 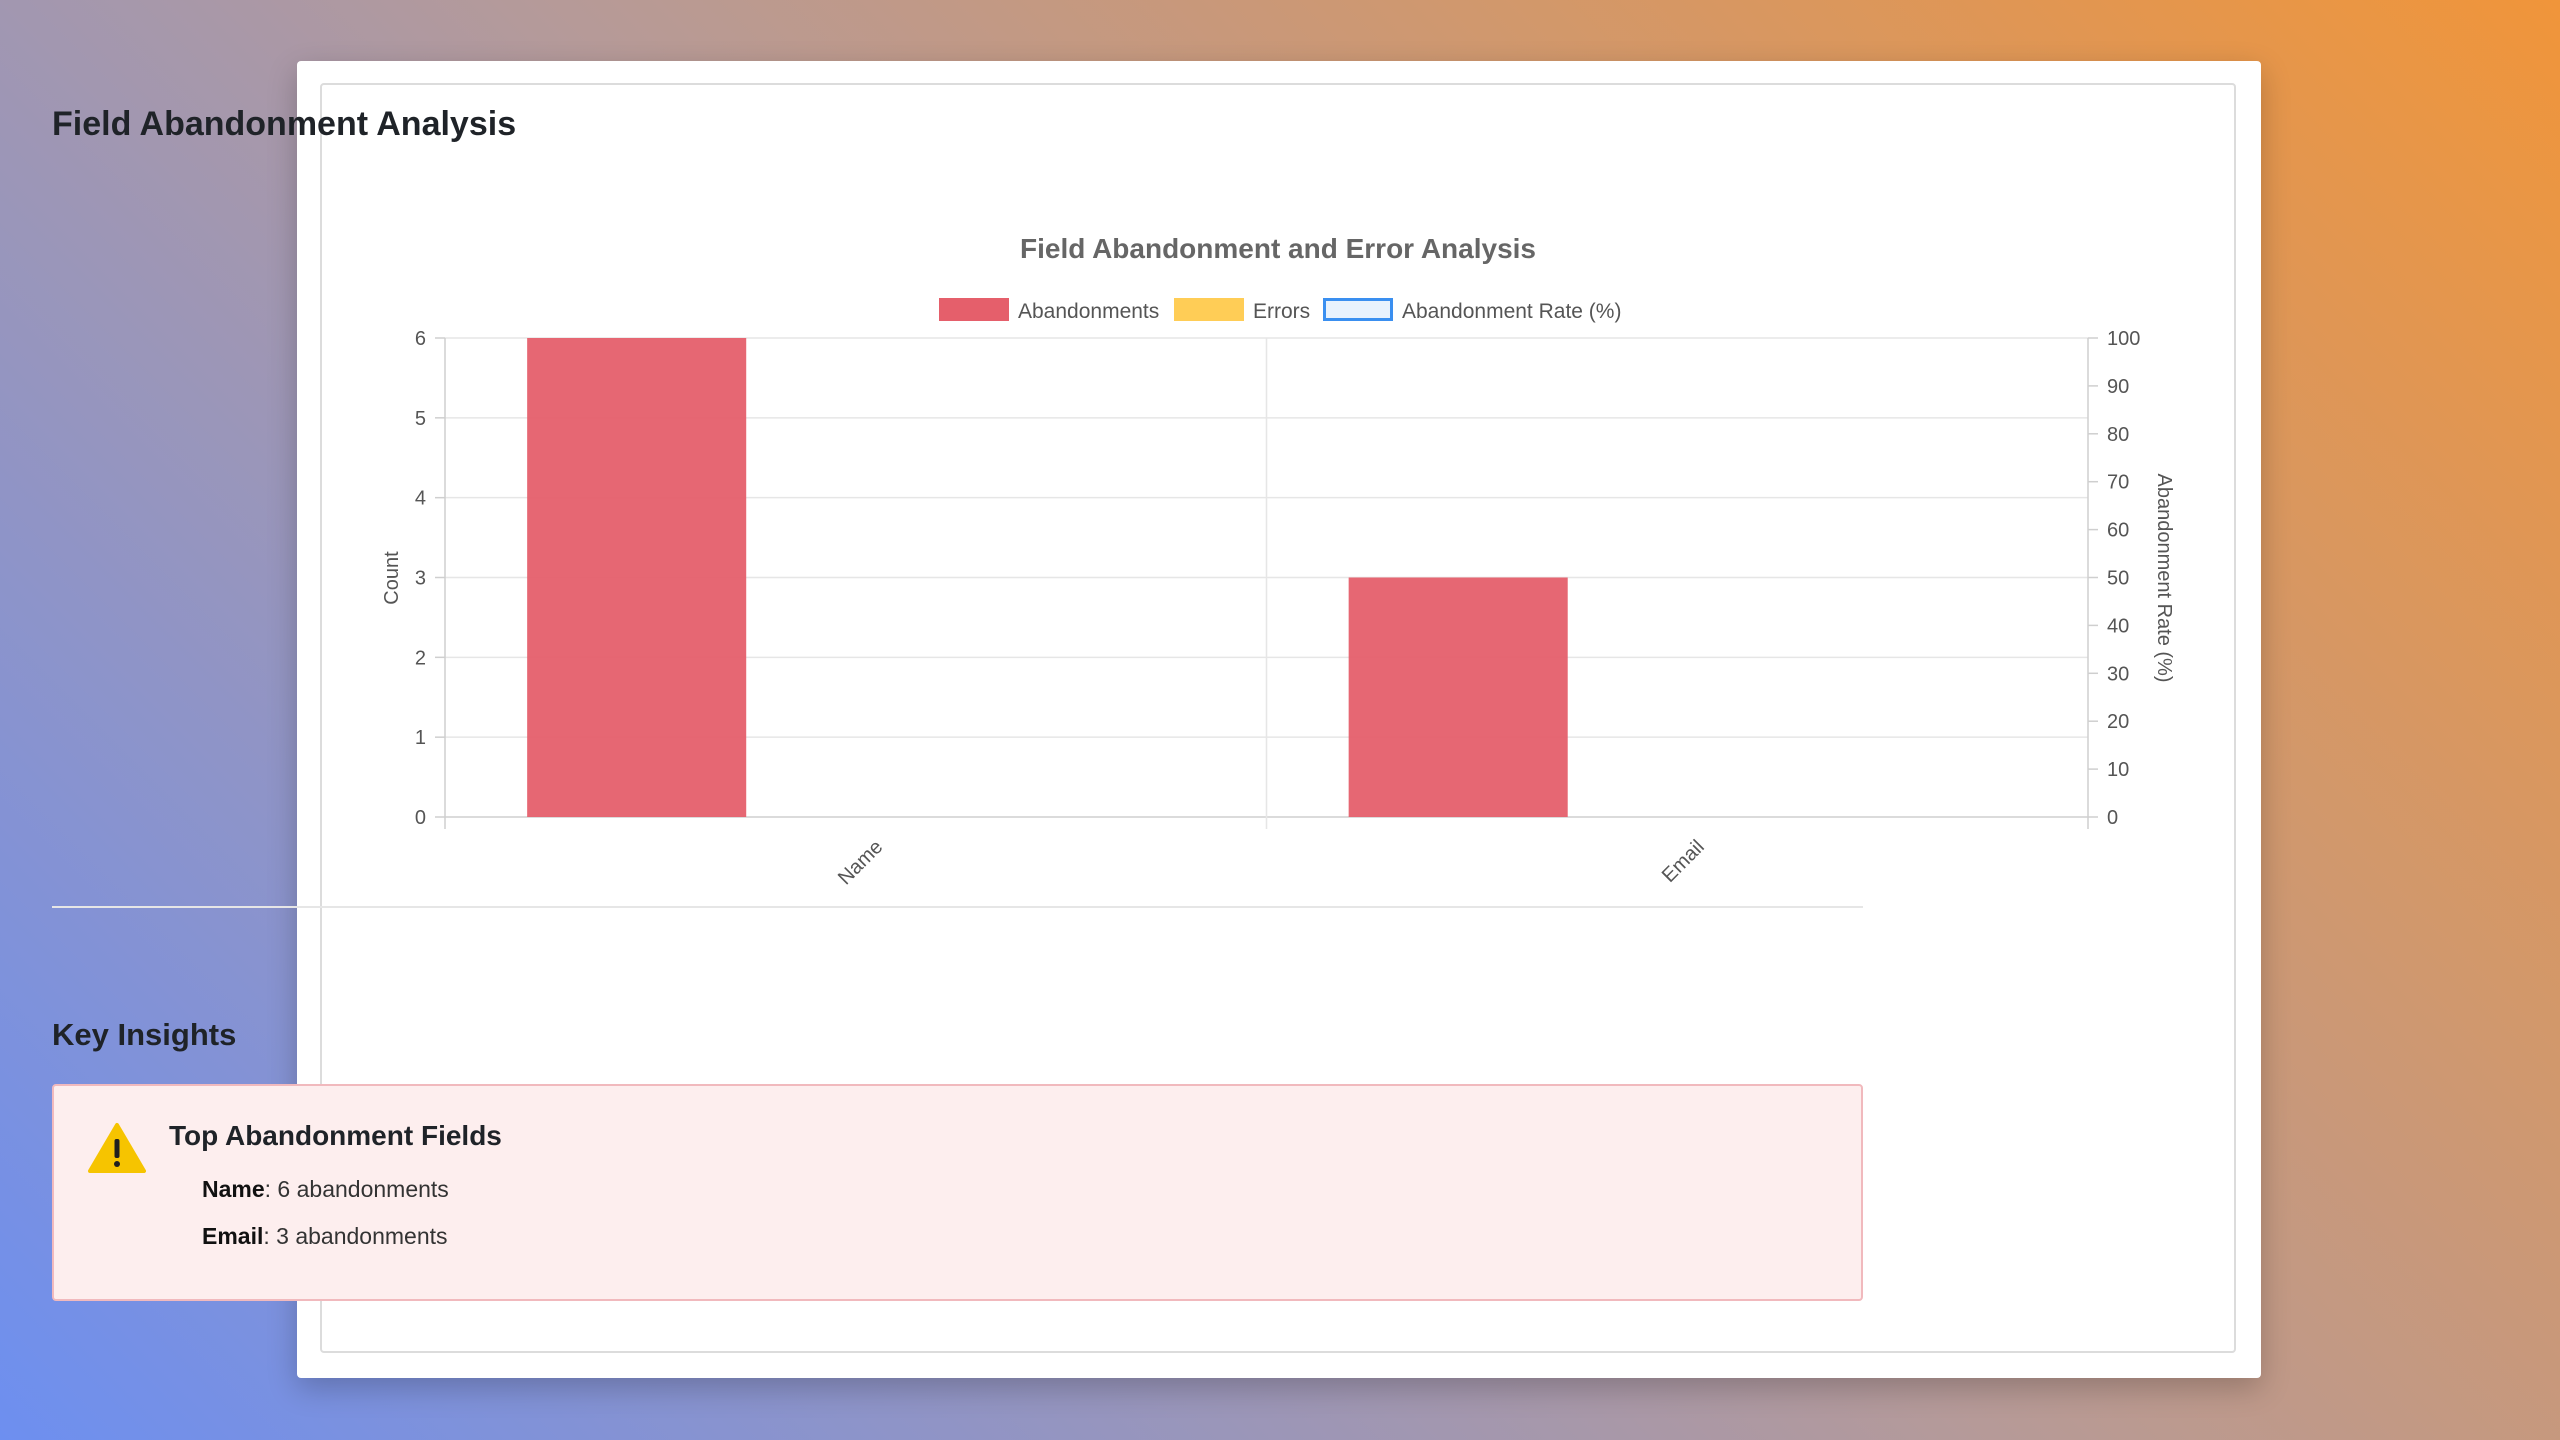 I want to click on y-tick-label-left: 3, so click(x=420, y=579).